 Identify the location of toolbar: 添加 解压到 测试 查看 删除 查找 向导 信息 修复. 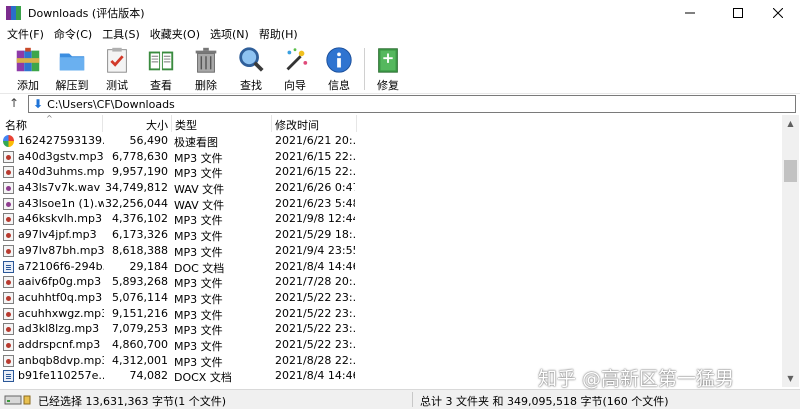
(400, 68).